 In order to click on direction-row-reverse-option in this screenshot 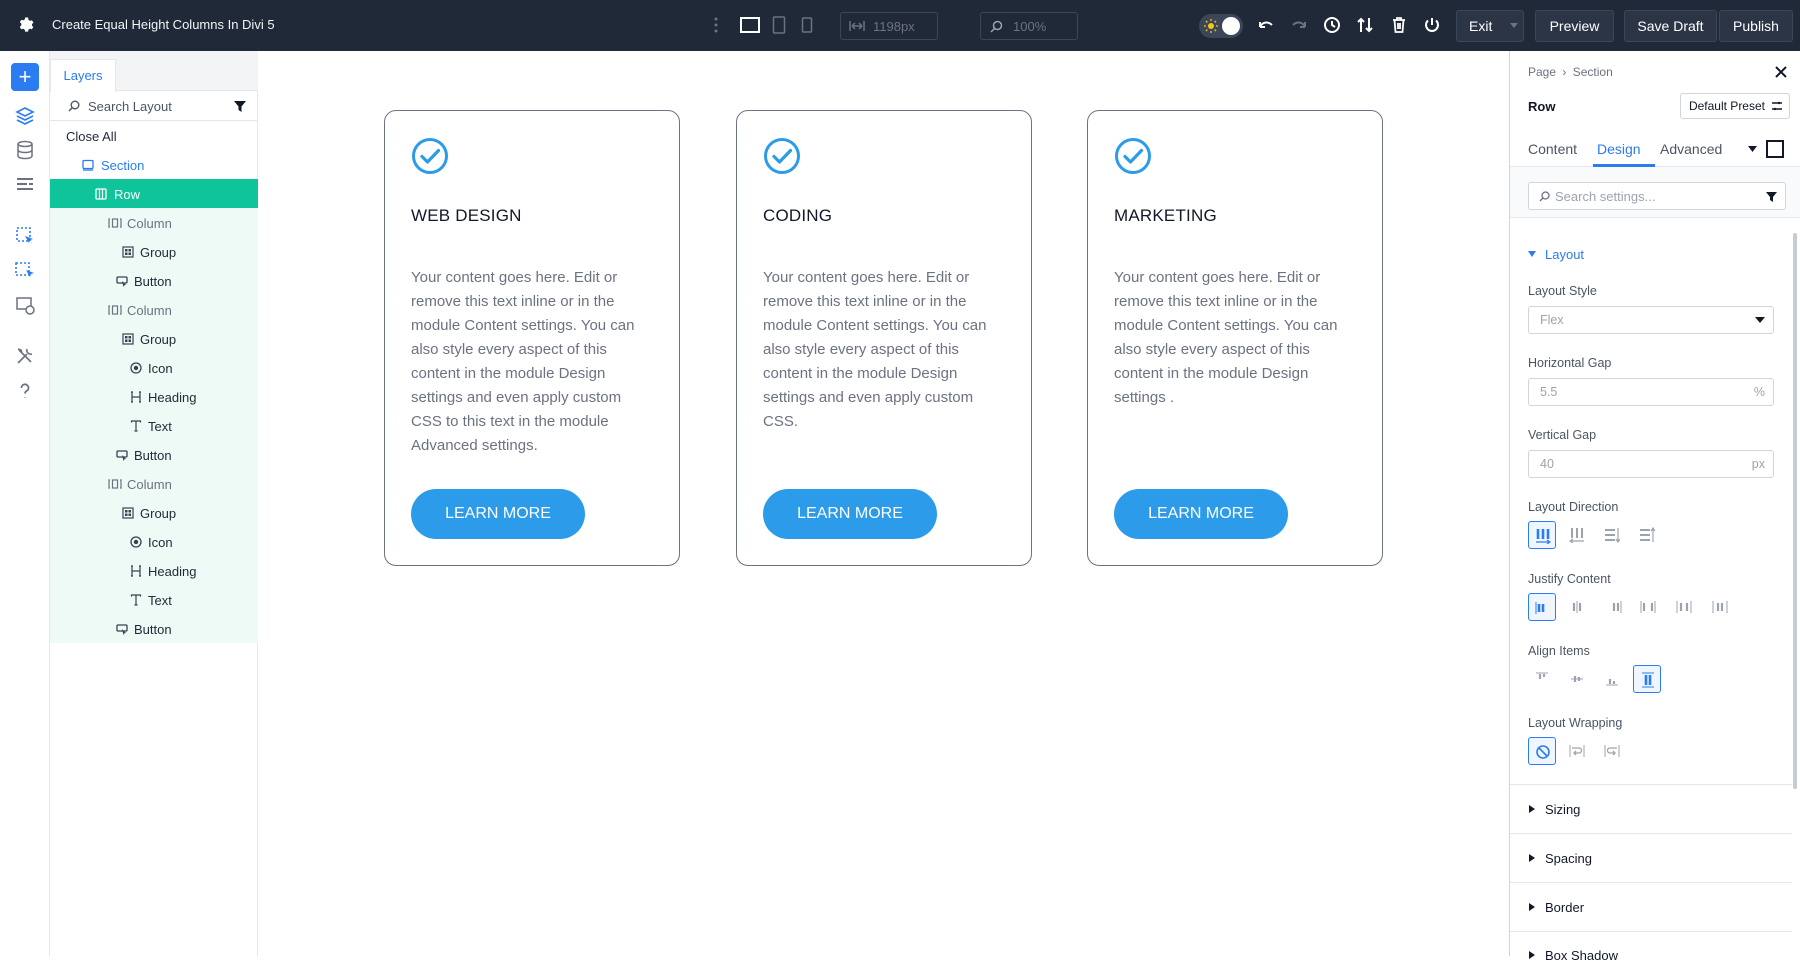, I will do `click(1577, 535)`.